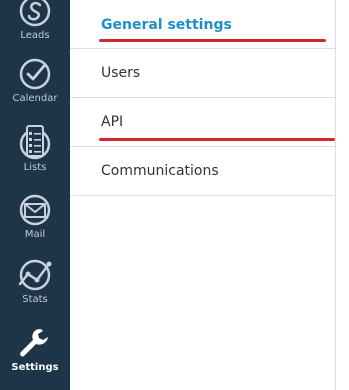 The height and width of the screenshot is (390, 349). Describe the element at coordinates (121, 73) in the screenshot. I see `menu-item-label: Users` at that location.